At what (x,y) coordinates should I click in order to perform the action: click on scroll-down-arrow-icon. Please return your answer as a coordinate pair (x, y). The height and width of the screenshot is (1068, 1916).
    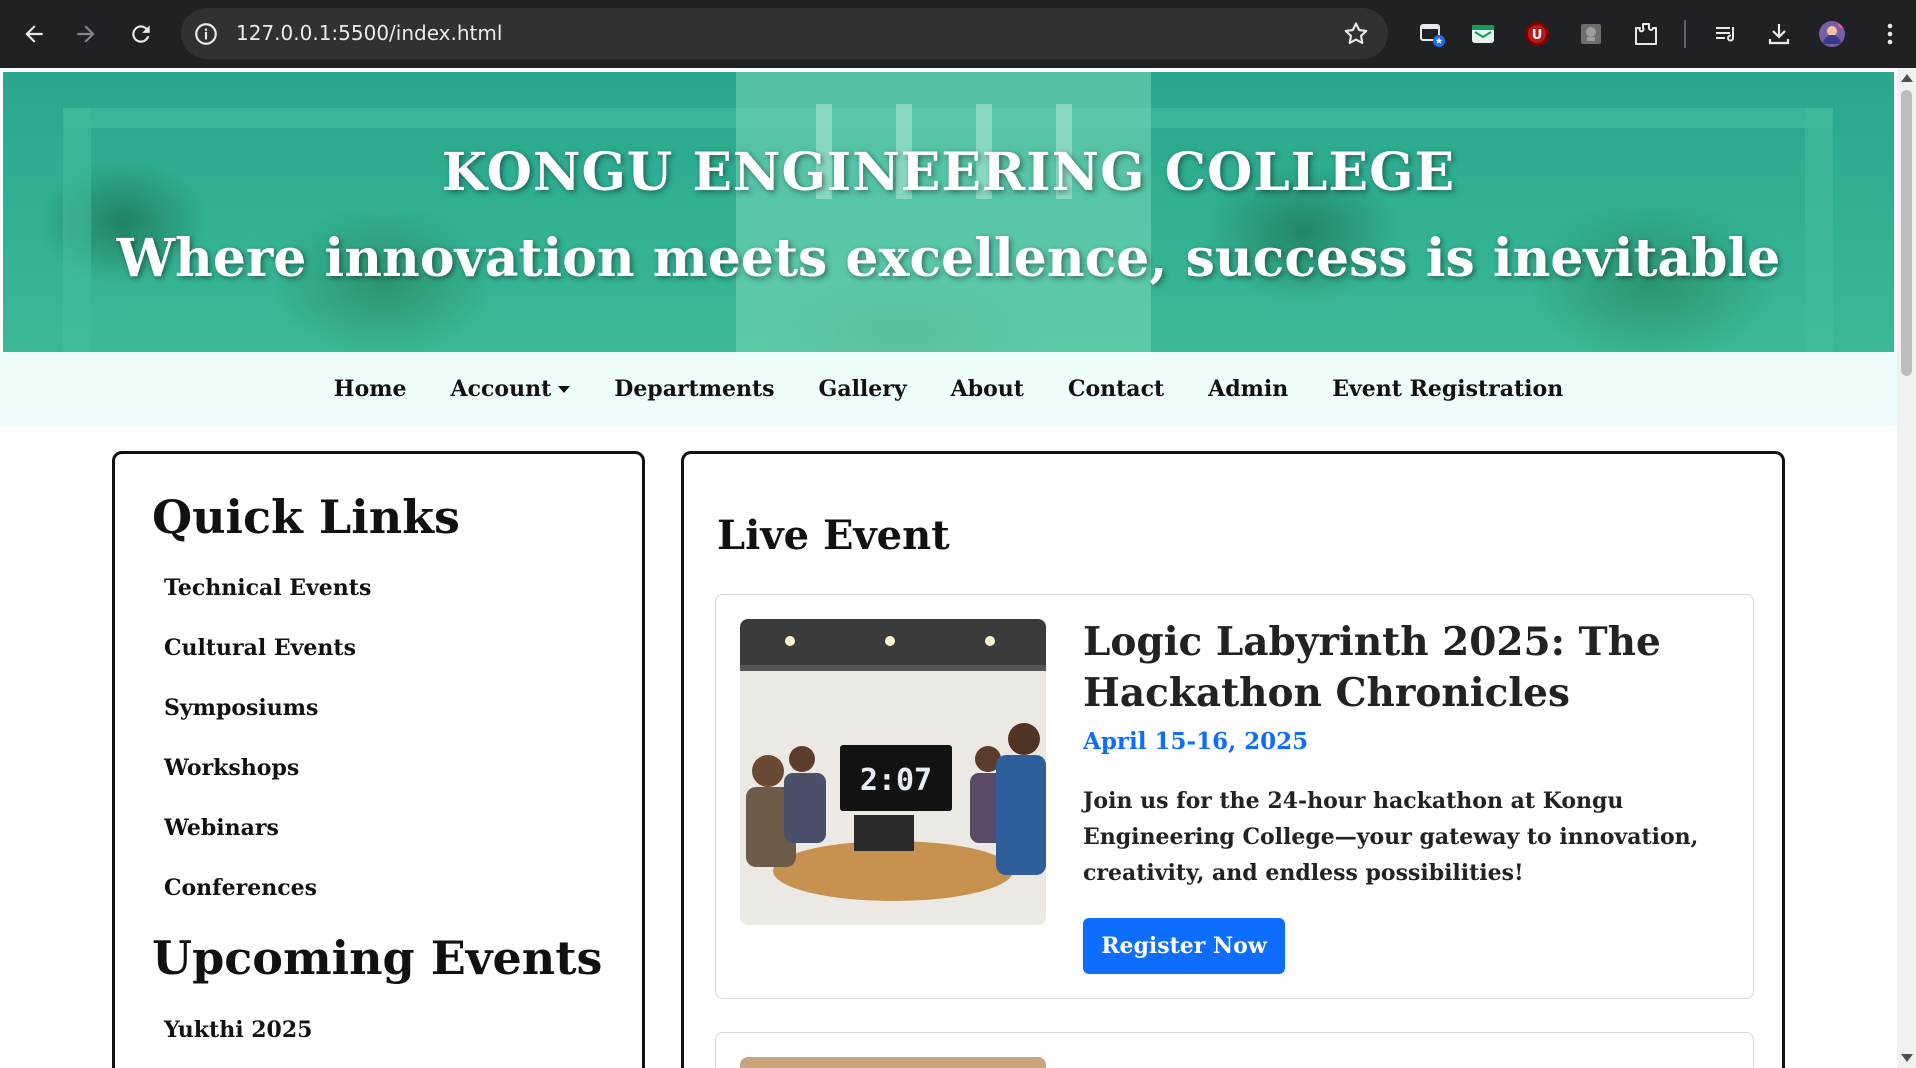
    Looking at the image, I should click on (1907, 1058).